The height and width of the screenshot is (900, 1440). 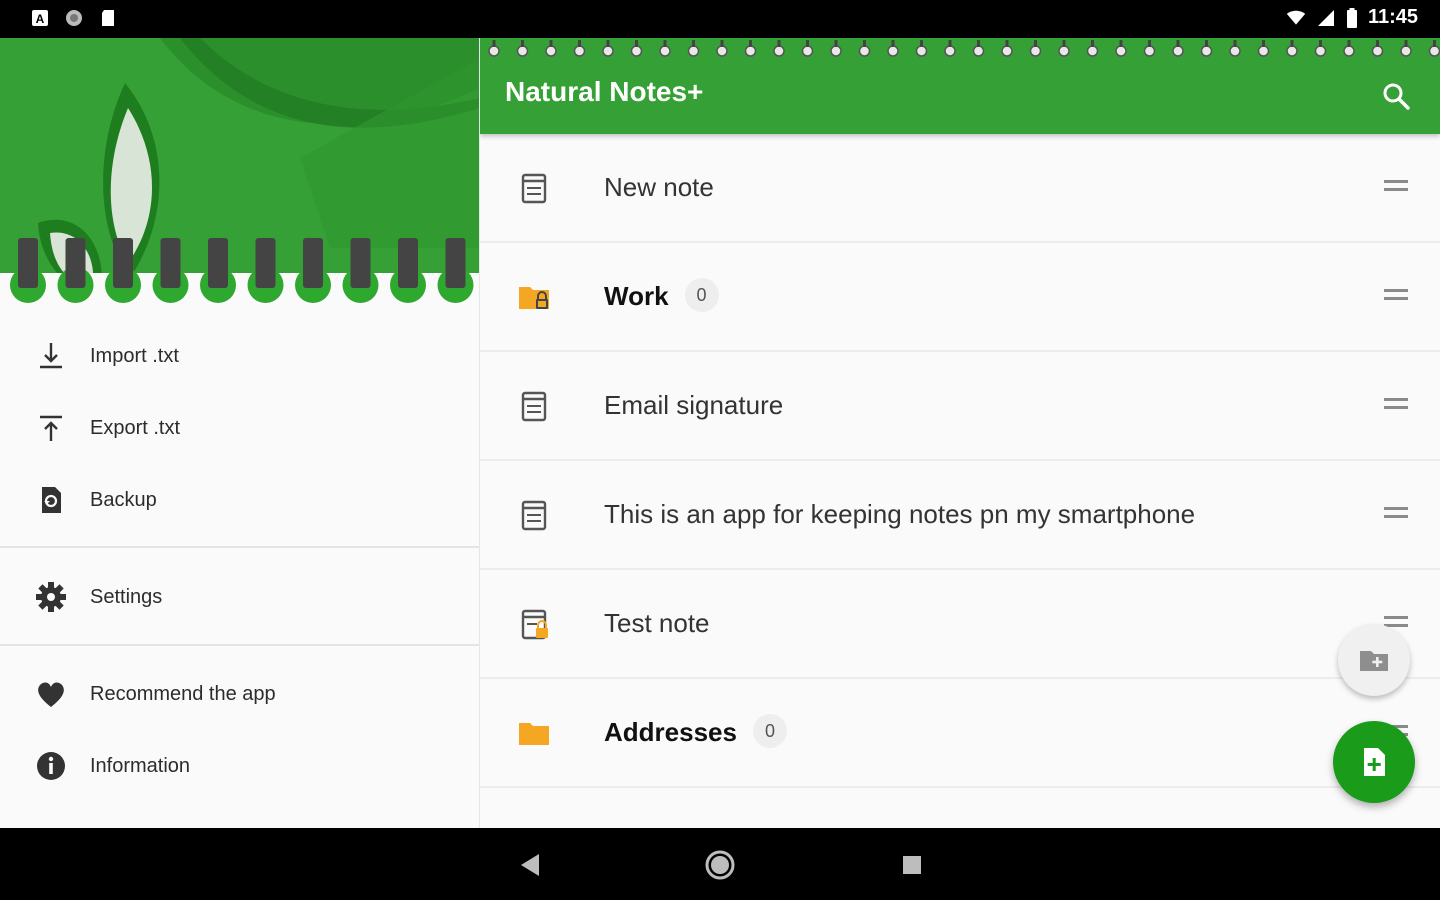 What do you see at coordinates (960, 733) in the screenshot?
I see `list-item: Addresses 0` at bounding box center [960, 733].